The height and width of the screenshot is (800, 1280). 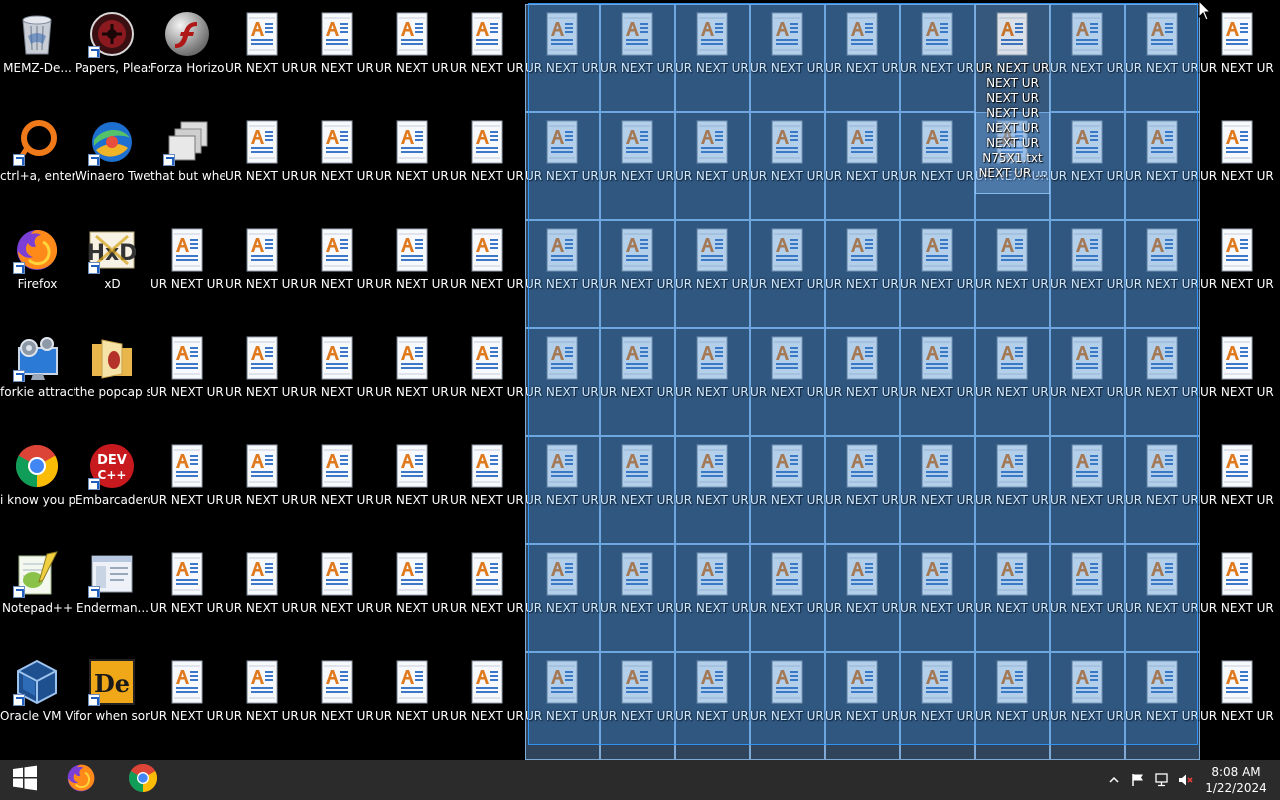 I want to click on flag-icon, so click(x=1138, y=780).